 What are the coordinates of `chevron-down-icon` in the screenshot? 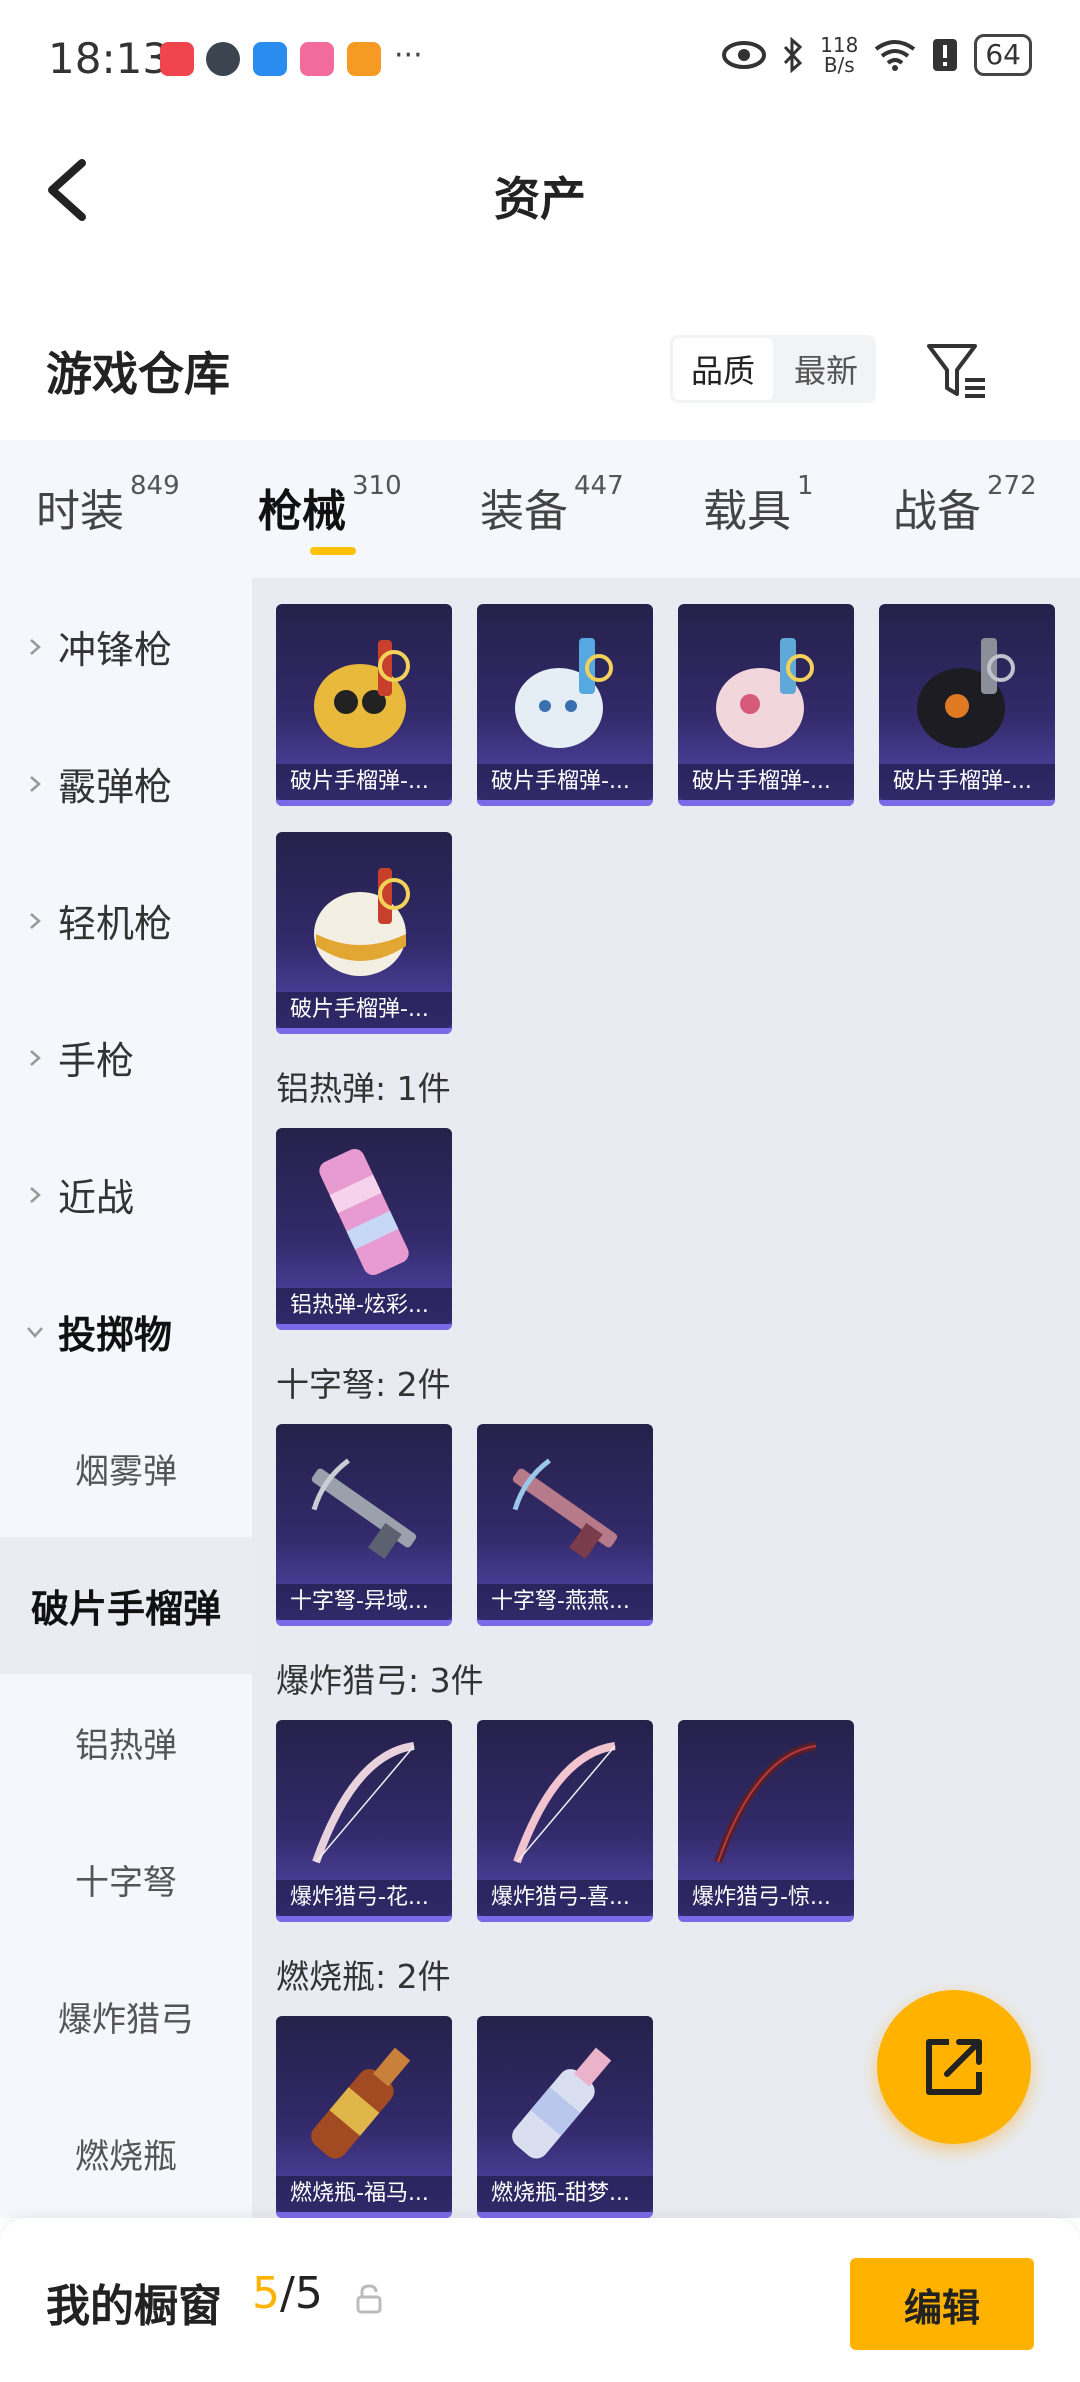 It's located at (35, 1332).